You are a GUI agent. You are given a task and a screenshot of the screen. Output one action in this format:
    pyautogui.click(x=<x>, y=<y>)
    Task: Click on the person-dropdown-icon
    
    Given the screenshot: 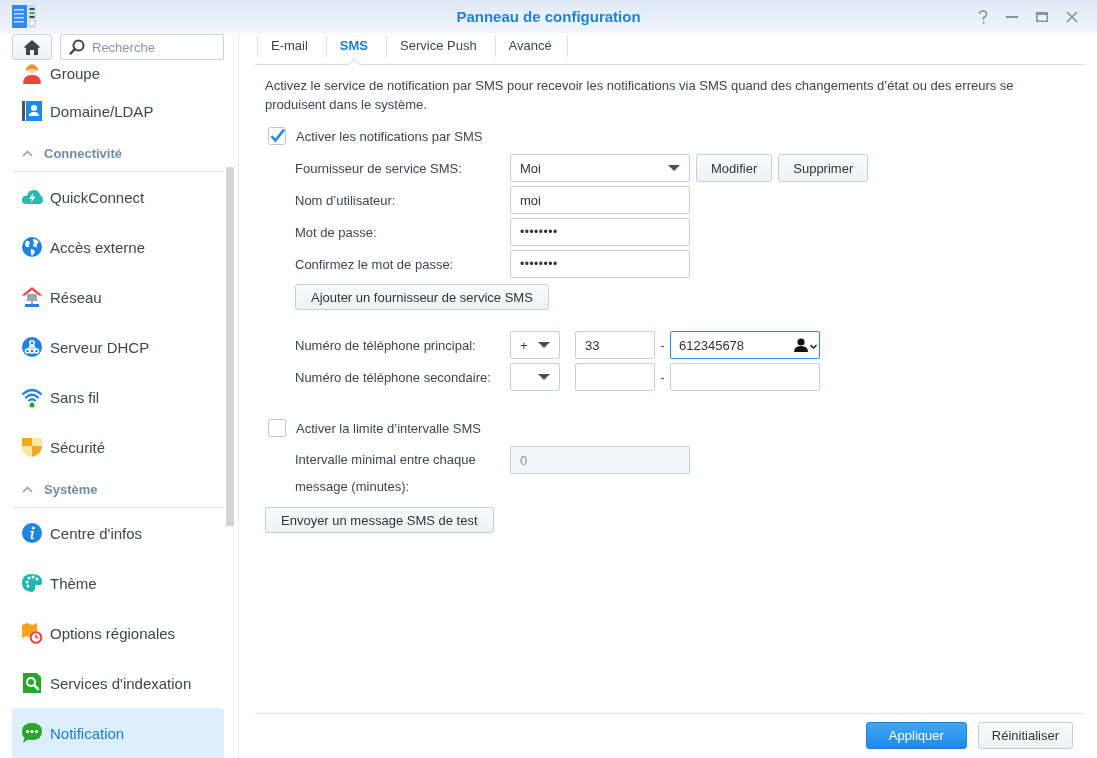 What is the action you would take?
    pyautogui.click(x=805, y=345)
    